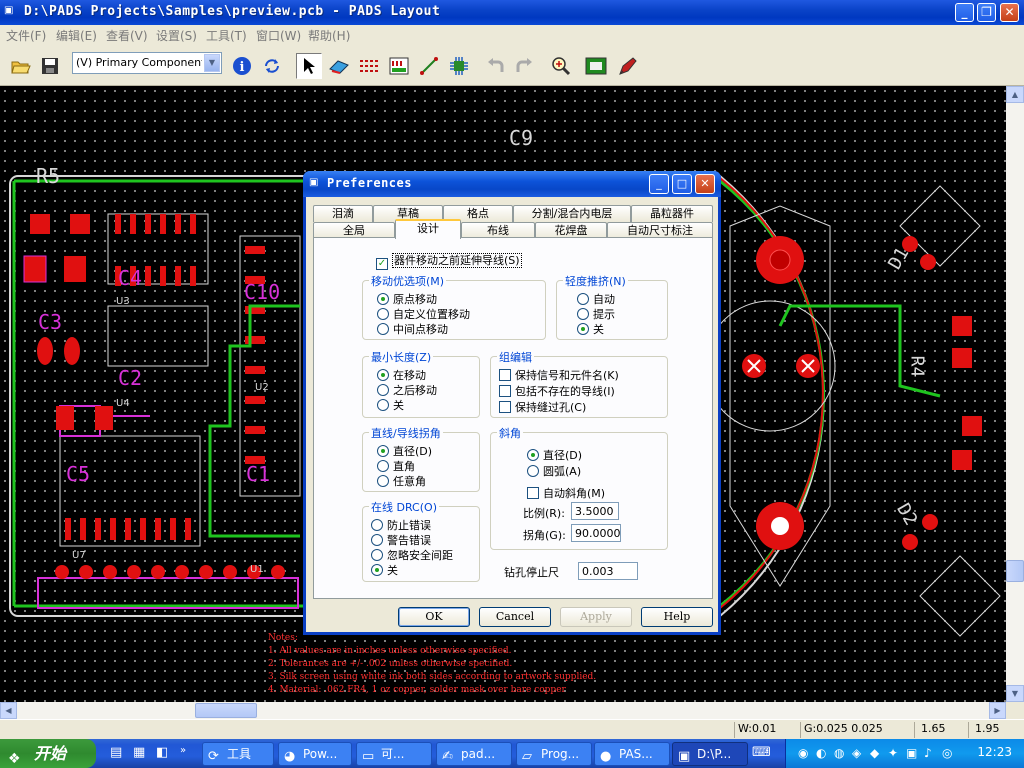 This screenshot has height=768, width=1024. Describe the element at coordinates (329, 35) in the screenshot. I see `menu-help: 帮助(H)` at that location.